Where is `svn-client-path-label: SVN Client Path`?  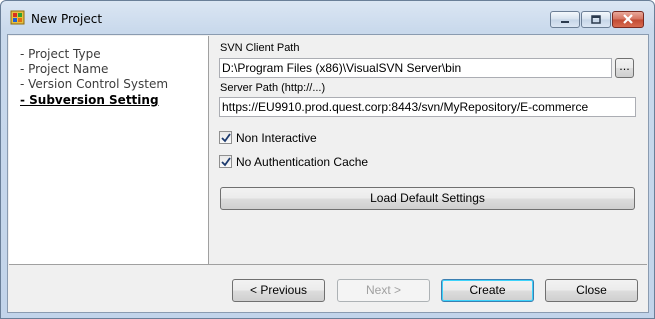
svn-client-path-label: SVN Client Path is located at coordinates (260, 48).